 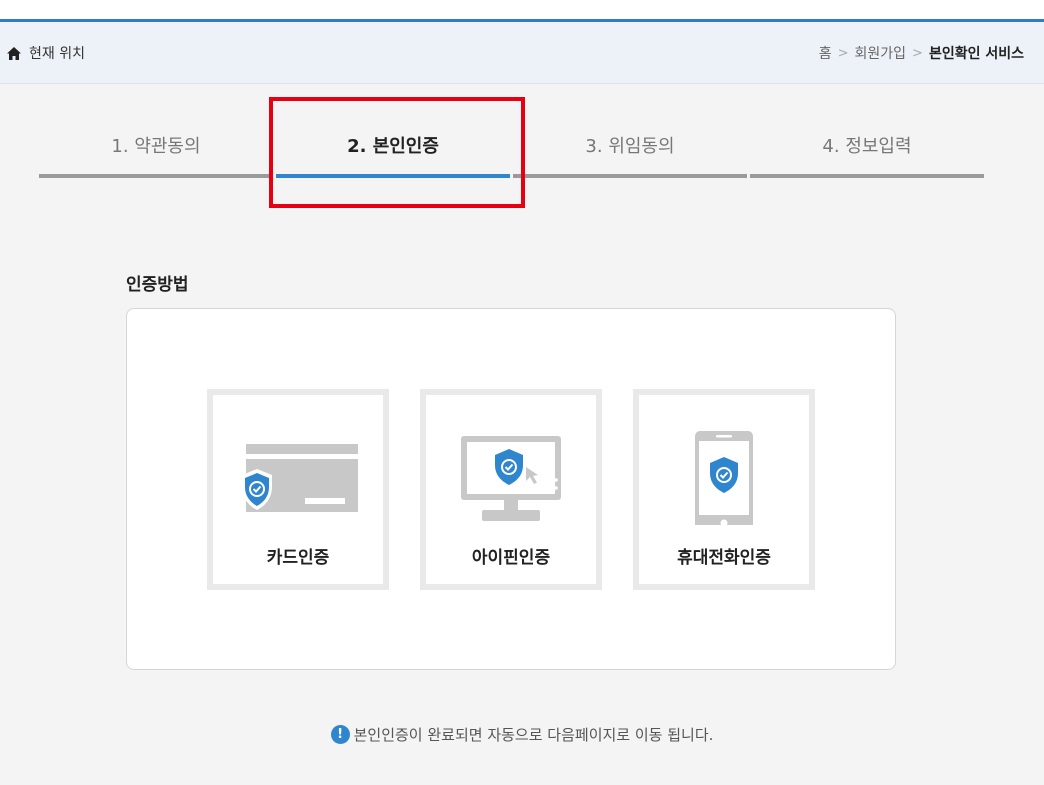 I want to click on notice-text: 본인인증이 완료되면 자동으로 다음페이지로 이동 됩니다., so click(x=533, y=735).